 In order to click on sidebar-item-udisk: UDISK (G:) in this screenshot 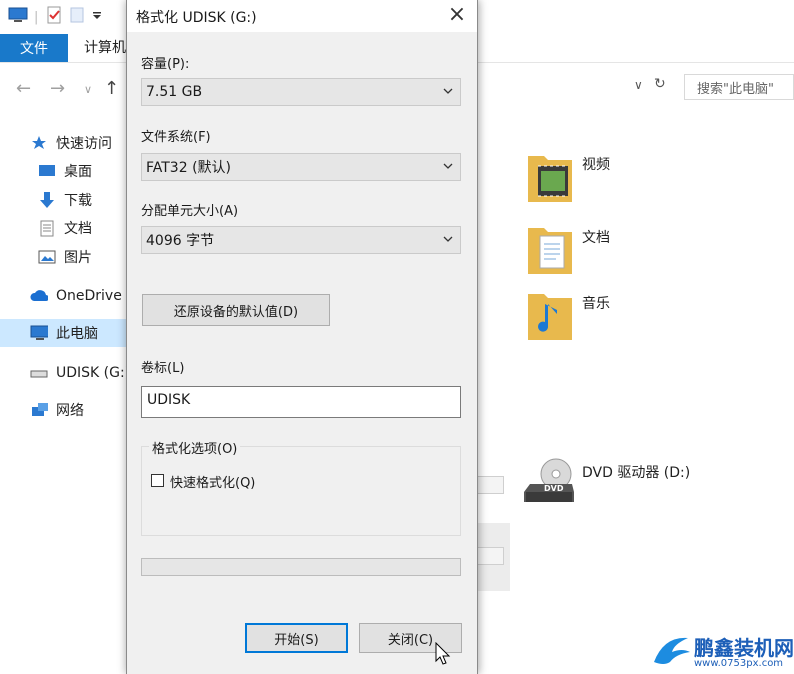, I will do `click(78, 373)`.